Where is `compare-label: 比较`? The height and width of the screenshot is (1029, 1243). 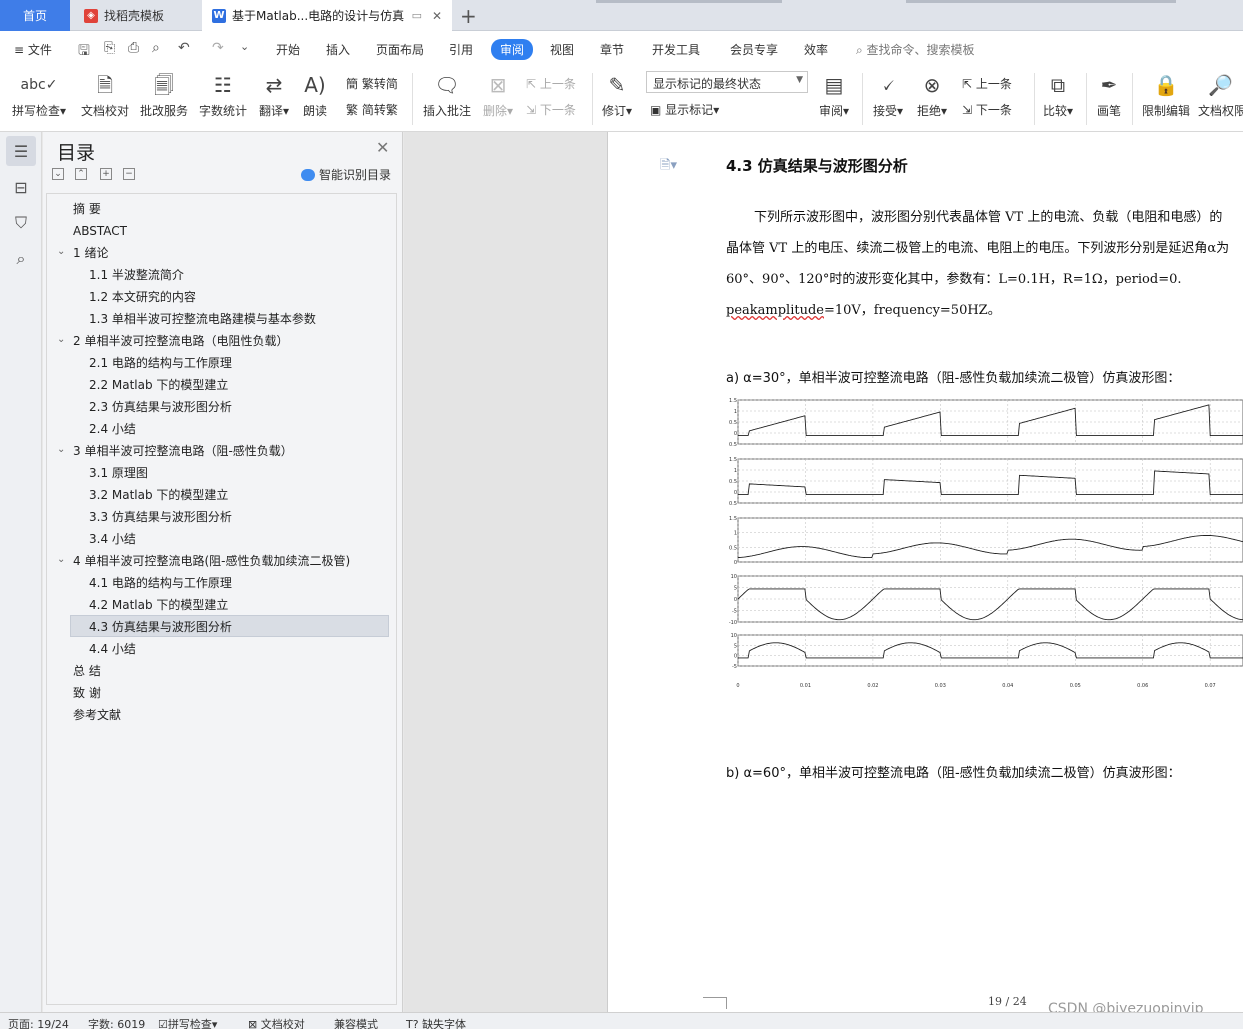
compare-label: 比较 is located at coordinates (1054, 111).